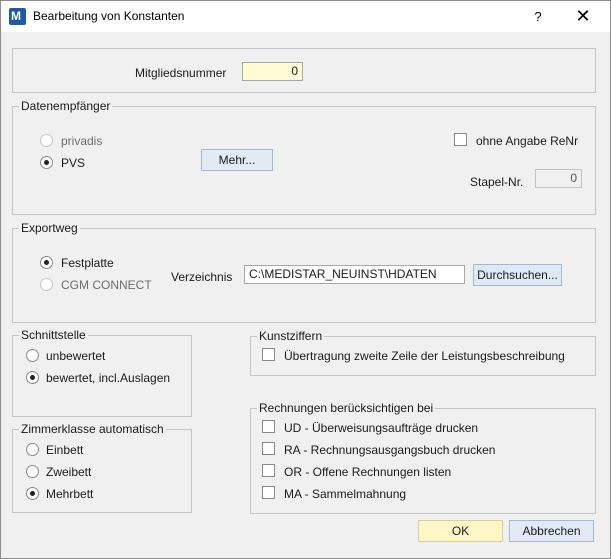 The height and width of the screenshot is (559, 611). Describe the element at coordinates (76, 356) in the screenshot. I see `label-unbewertet: unbewertet` at that location.